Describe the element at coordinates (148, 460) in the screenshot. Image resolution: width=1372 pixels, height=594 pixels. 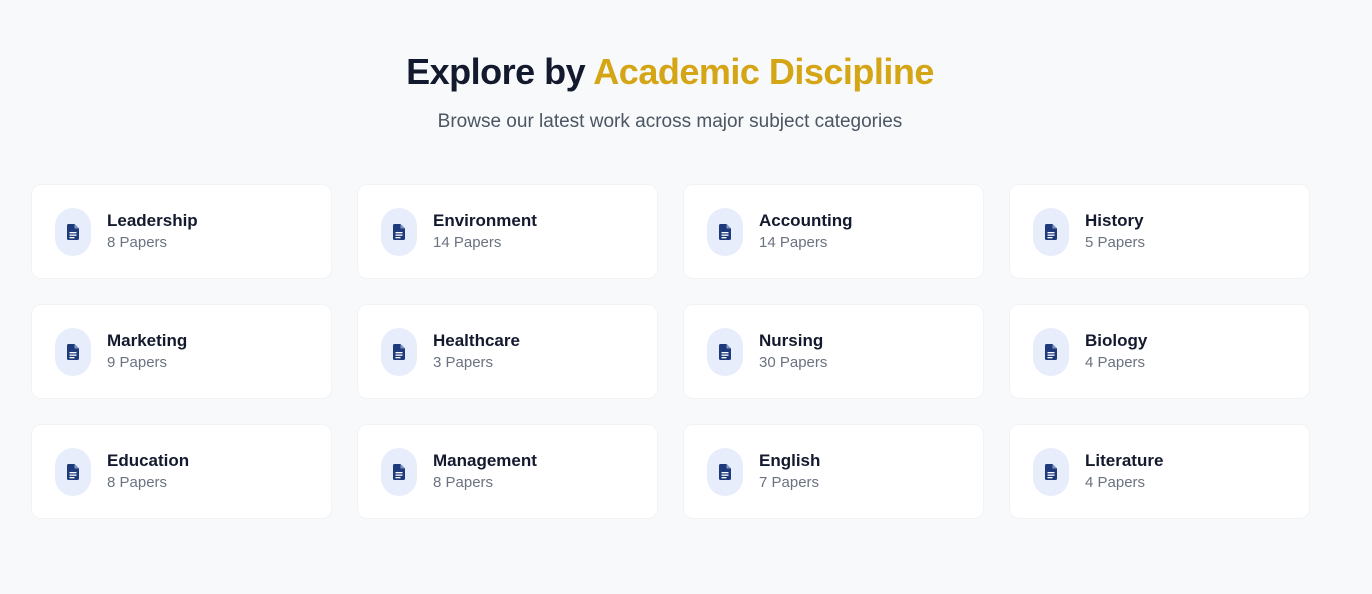
I see `category-title: Education` at that location.